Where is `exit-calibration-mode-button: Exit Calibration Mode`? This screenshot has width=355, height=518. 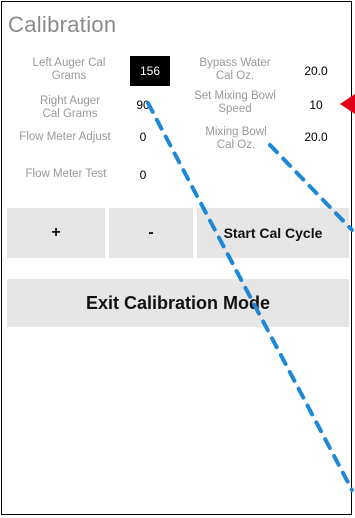 exit-calibration-mode-button: Exit Calibration Mode is located at coordinates (178, 303).